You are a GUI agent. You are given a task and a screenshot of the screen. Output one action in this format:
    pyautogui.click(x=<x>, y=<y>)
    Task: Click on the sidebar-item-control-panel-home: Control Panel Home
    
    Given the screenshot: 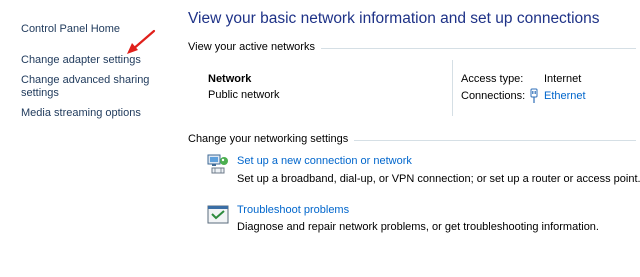 What is the action you would take?
    pyautogui.click(x=70, y=29)
    